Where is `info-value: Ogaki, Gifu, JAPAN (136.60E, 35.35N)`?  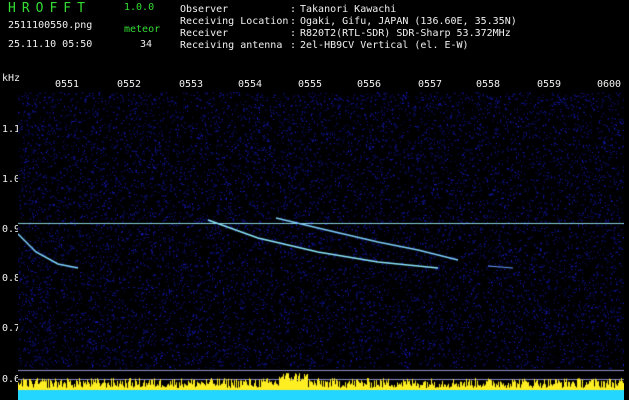 info-value: Ogaki, Gifu, JAPAN (136.60E, 35.35N) is located at coordinates (408, 21).